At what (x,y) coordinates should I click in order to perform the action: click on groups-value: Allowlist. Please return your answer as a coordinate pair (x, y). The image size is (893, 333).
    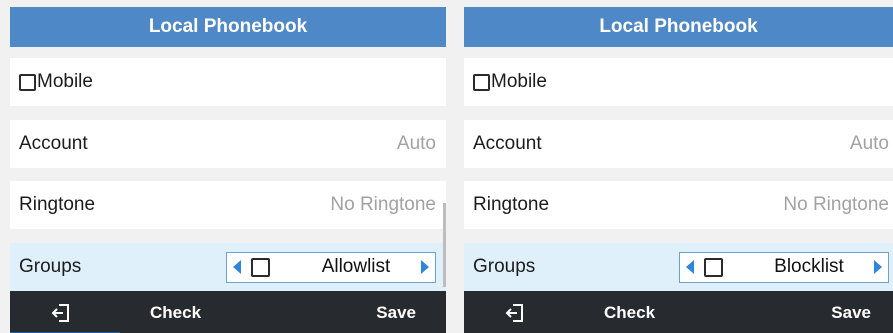
    Looking at the image, I should click on (356, 266).